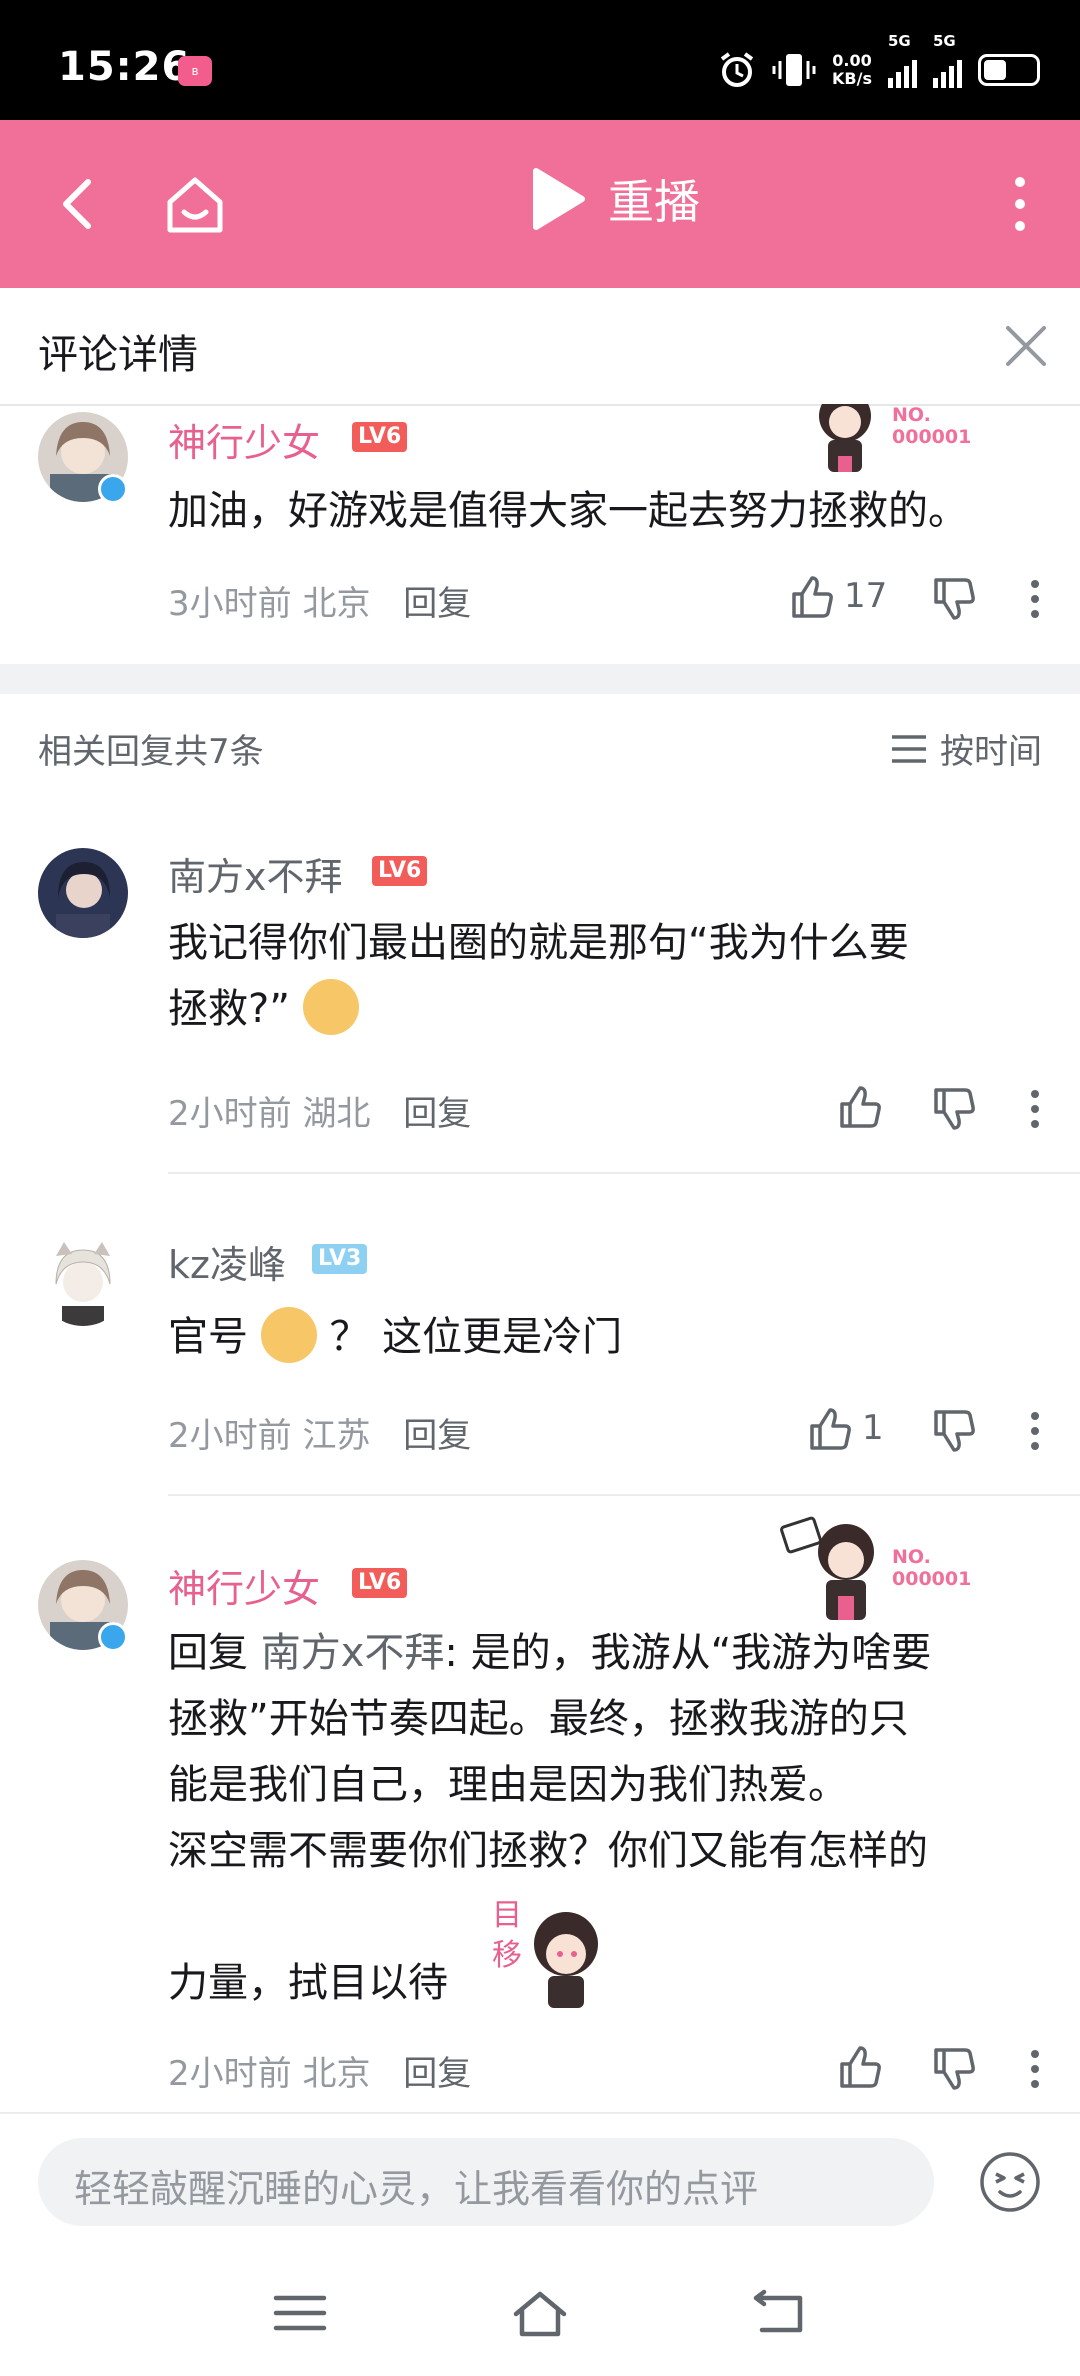 The width and height of the screenshot is (1080, 2376). Describe the element at coordinates (336, 2074) in the screenshot. I see `reply-location: 北京` at that location.